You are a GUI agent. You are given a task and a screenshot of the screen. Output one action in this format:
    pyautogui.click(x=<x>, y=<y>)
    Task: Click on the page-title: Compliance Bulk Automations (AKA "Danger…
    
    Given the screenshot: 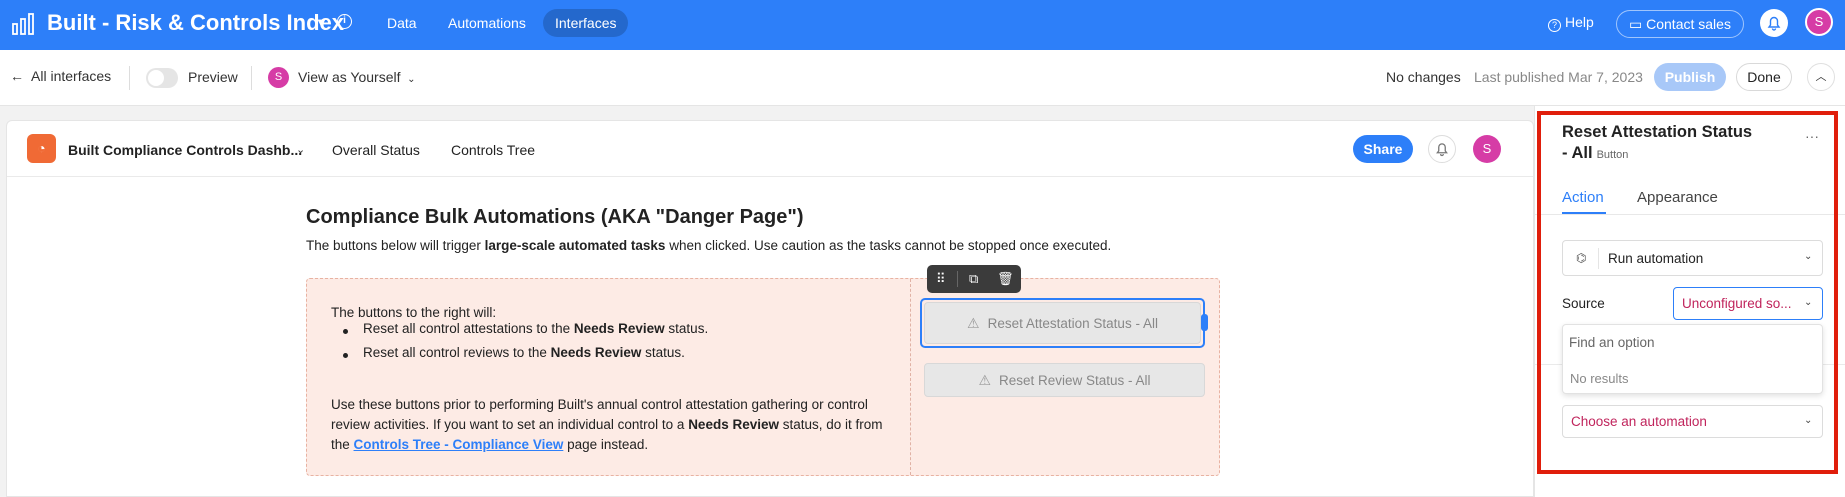 What is the action you would take?
    pyautogui.click(x=555, y=217)
    